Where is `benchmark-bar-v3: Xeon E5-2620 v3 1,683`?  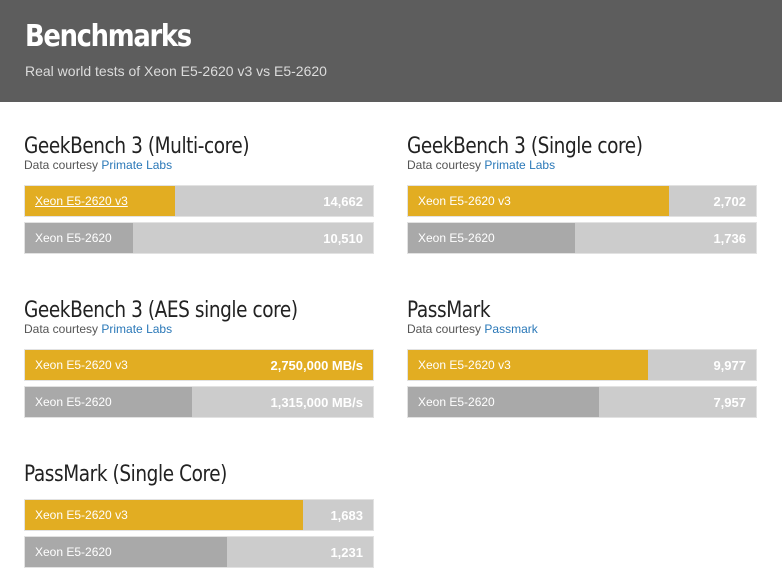 benchmark-bar-v3: Xeon E5-2620 v3 1,683 is located at coordinates (199, 515).